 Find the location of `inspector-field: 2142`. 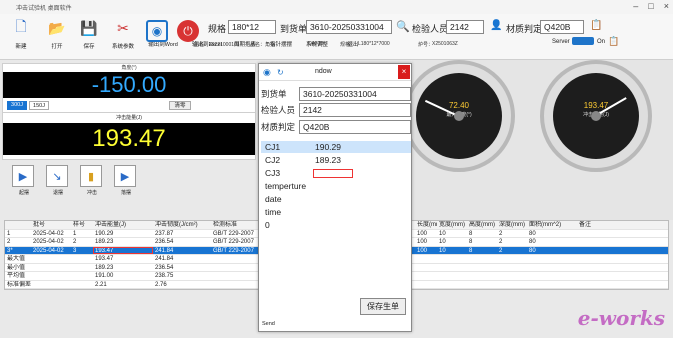

inspector-field: 2142 is located at coordinates (465, 27).